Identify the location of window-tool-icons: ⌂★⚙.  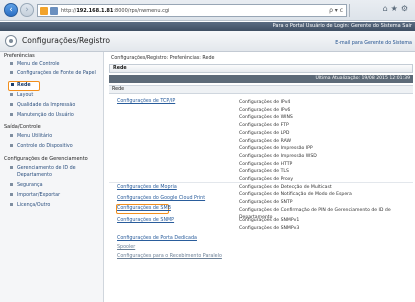
(397, 8).